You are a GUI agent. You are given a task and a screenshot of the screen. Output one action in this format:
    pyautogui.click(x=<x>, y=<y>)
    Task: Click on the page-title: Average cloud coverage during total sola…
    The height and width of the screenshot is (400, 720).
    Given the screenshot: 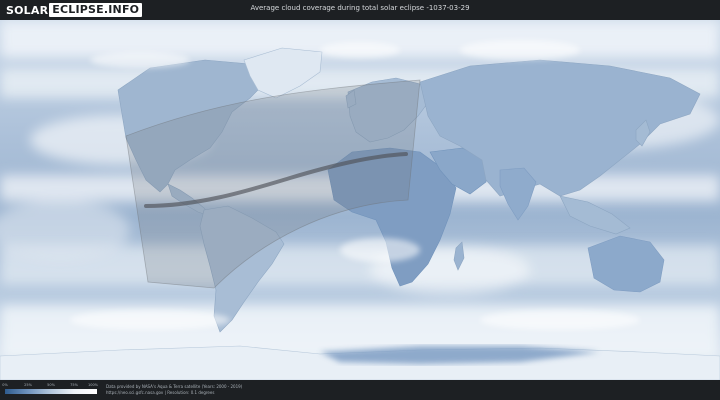 What is the action you would take?
    pyautogui.click(x=360, y=8)
    